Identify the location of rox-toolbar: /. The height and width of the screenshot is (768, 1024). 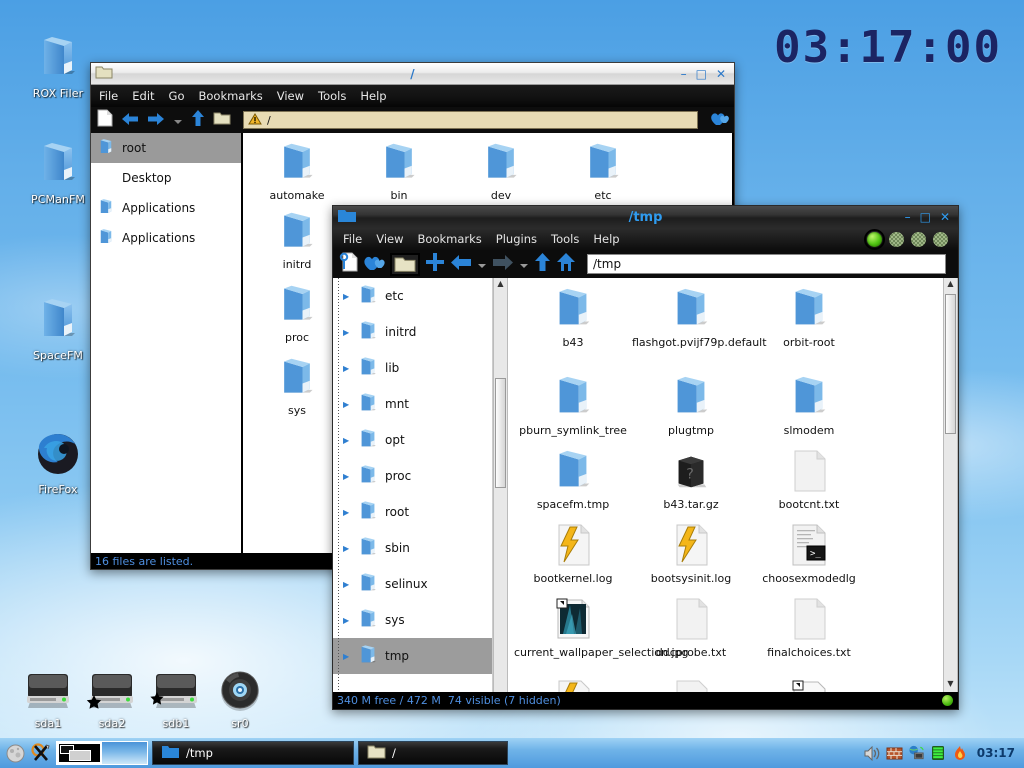
(412, 120).